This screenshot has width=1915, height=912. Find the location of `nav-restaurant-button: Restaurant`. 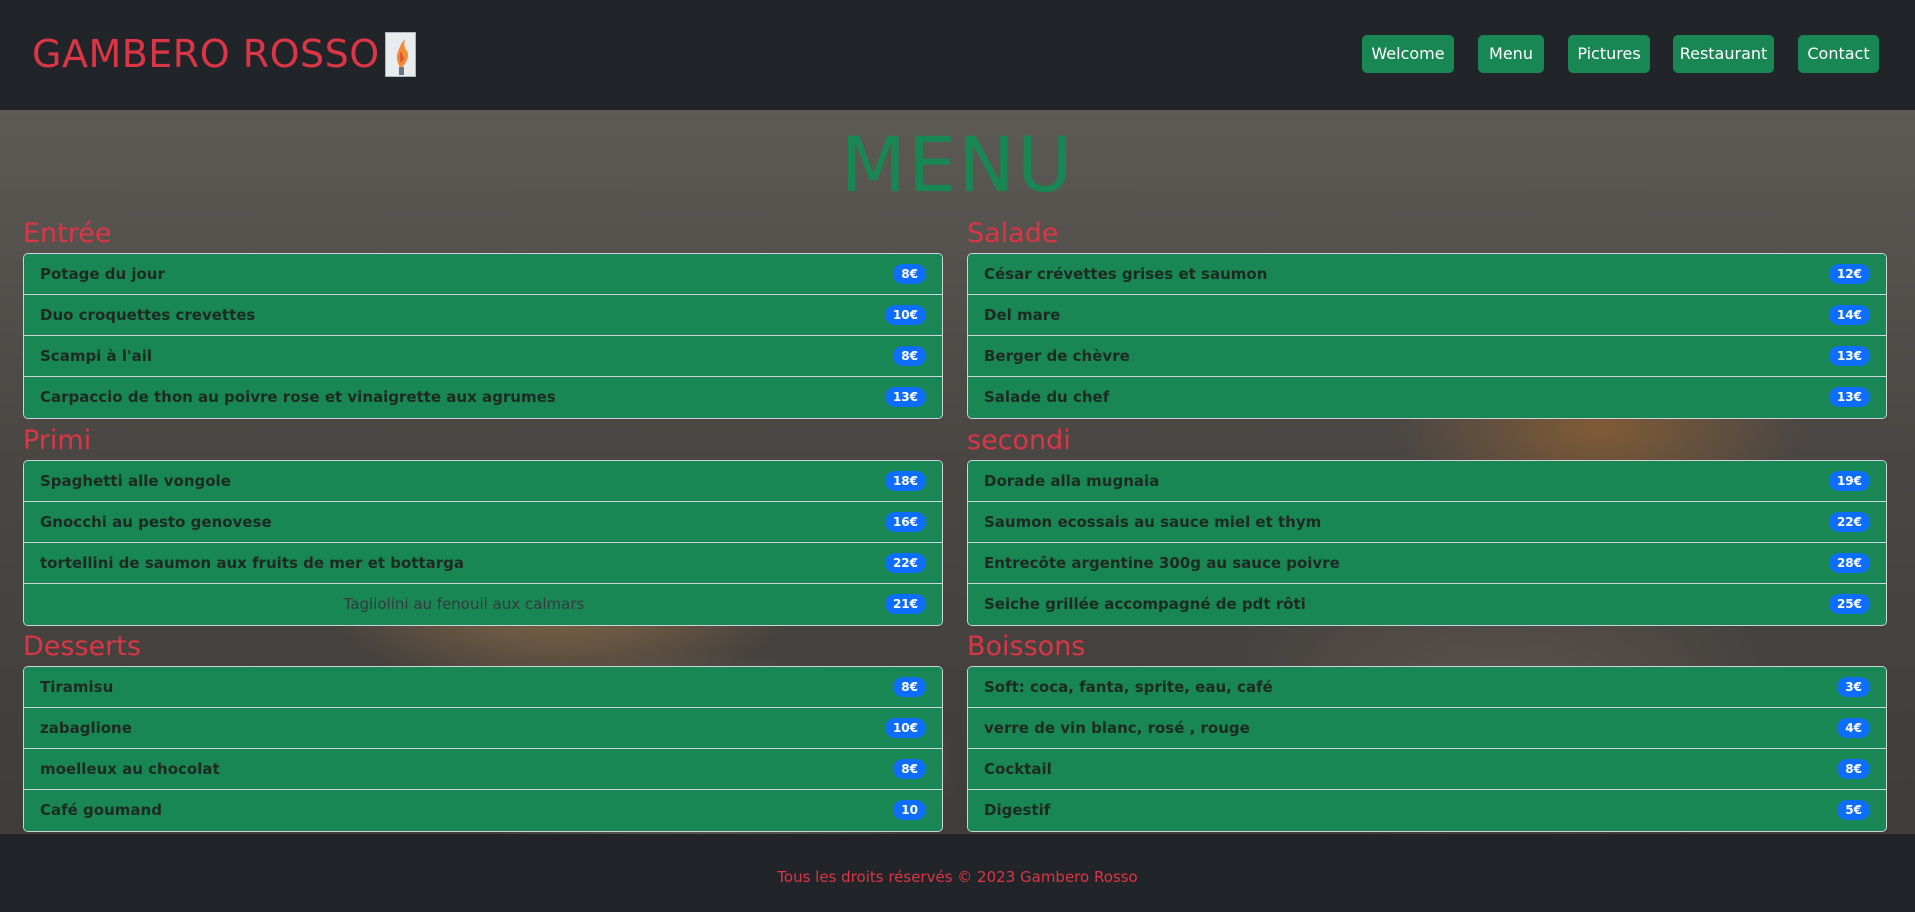

nav-restaurant-button: Restaurant is located at coordinates (1723, 54).